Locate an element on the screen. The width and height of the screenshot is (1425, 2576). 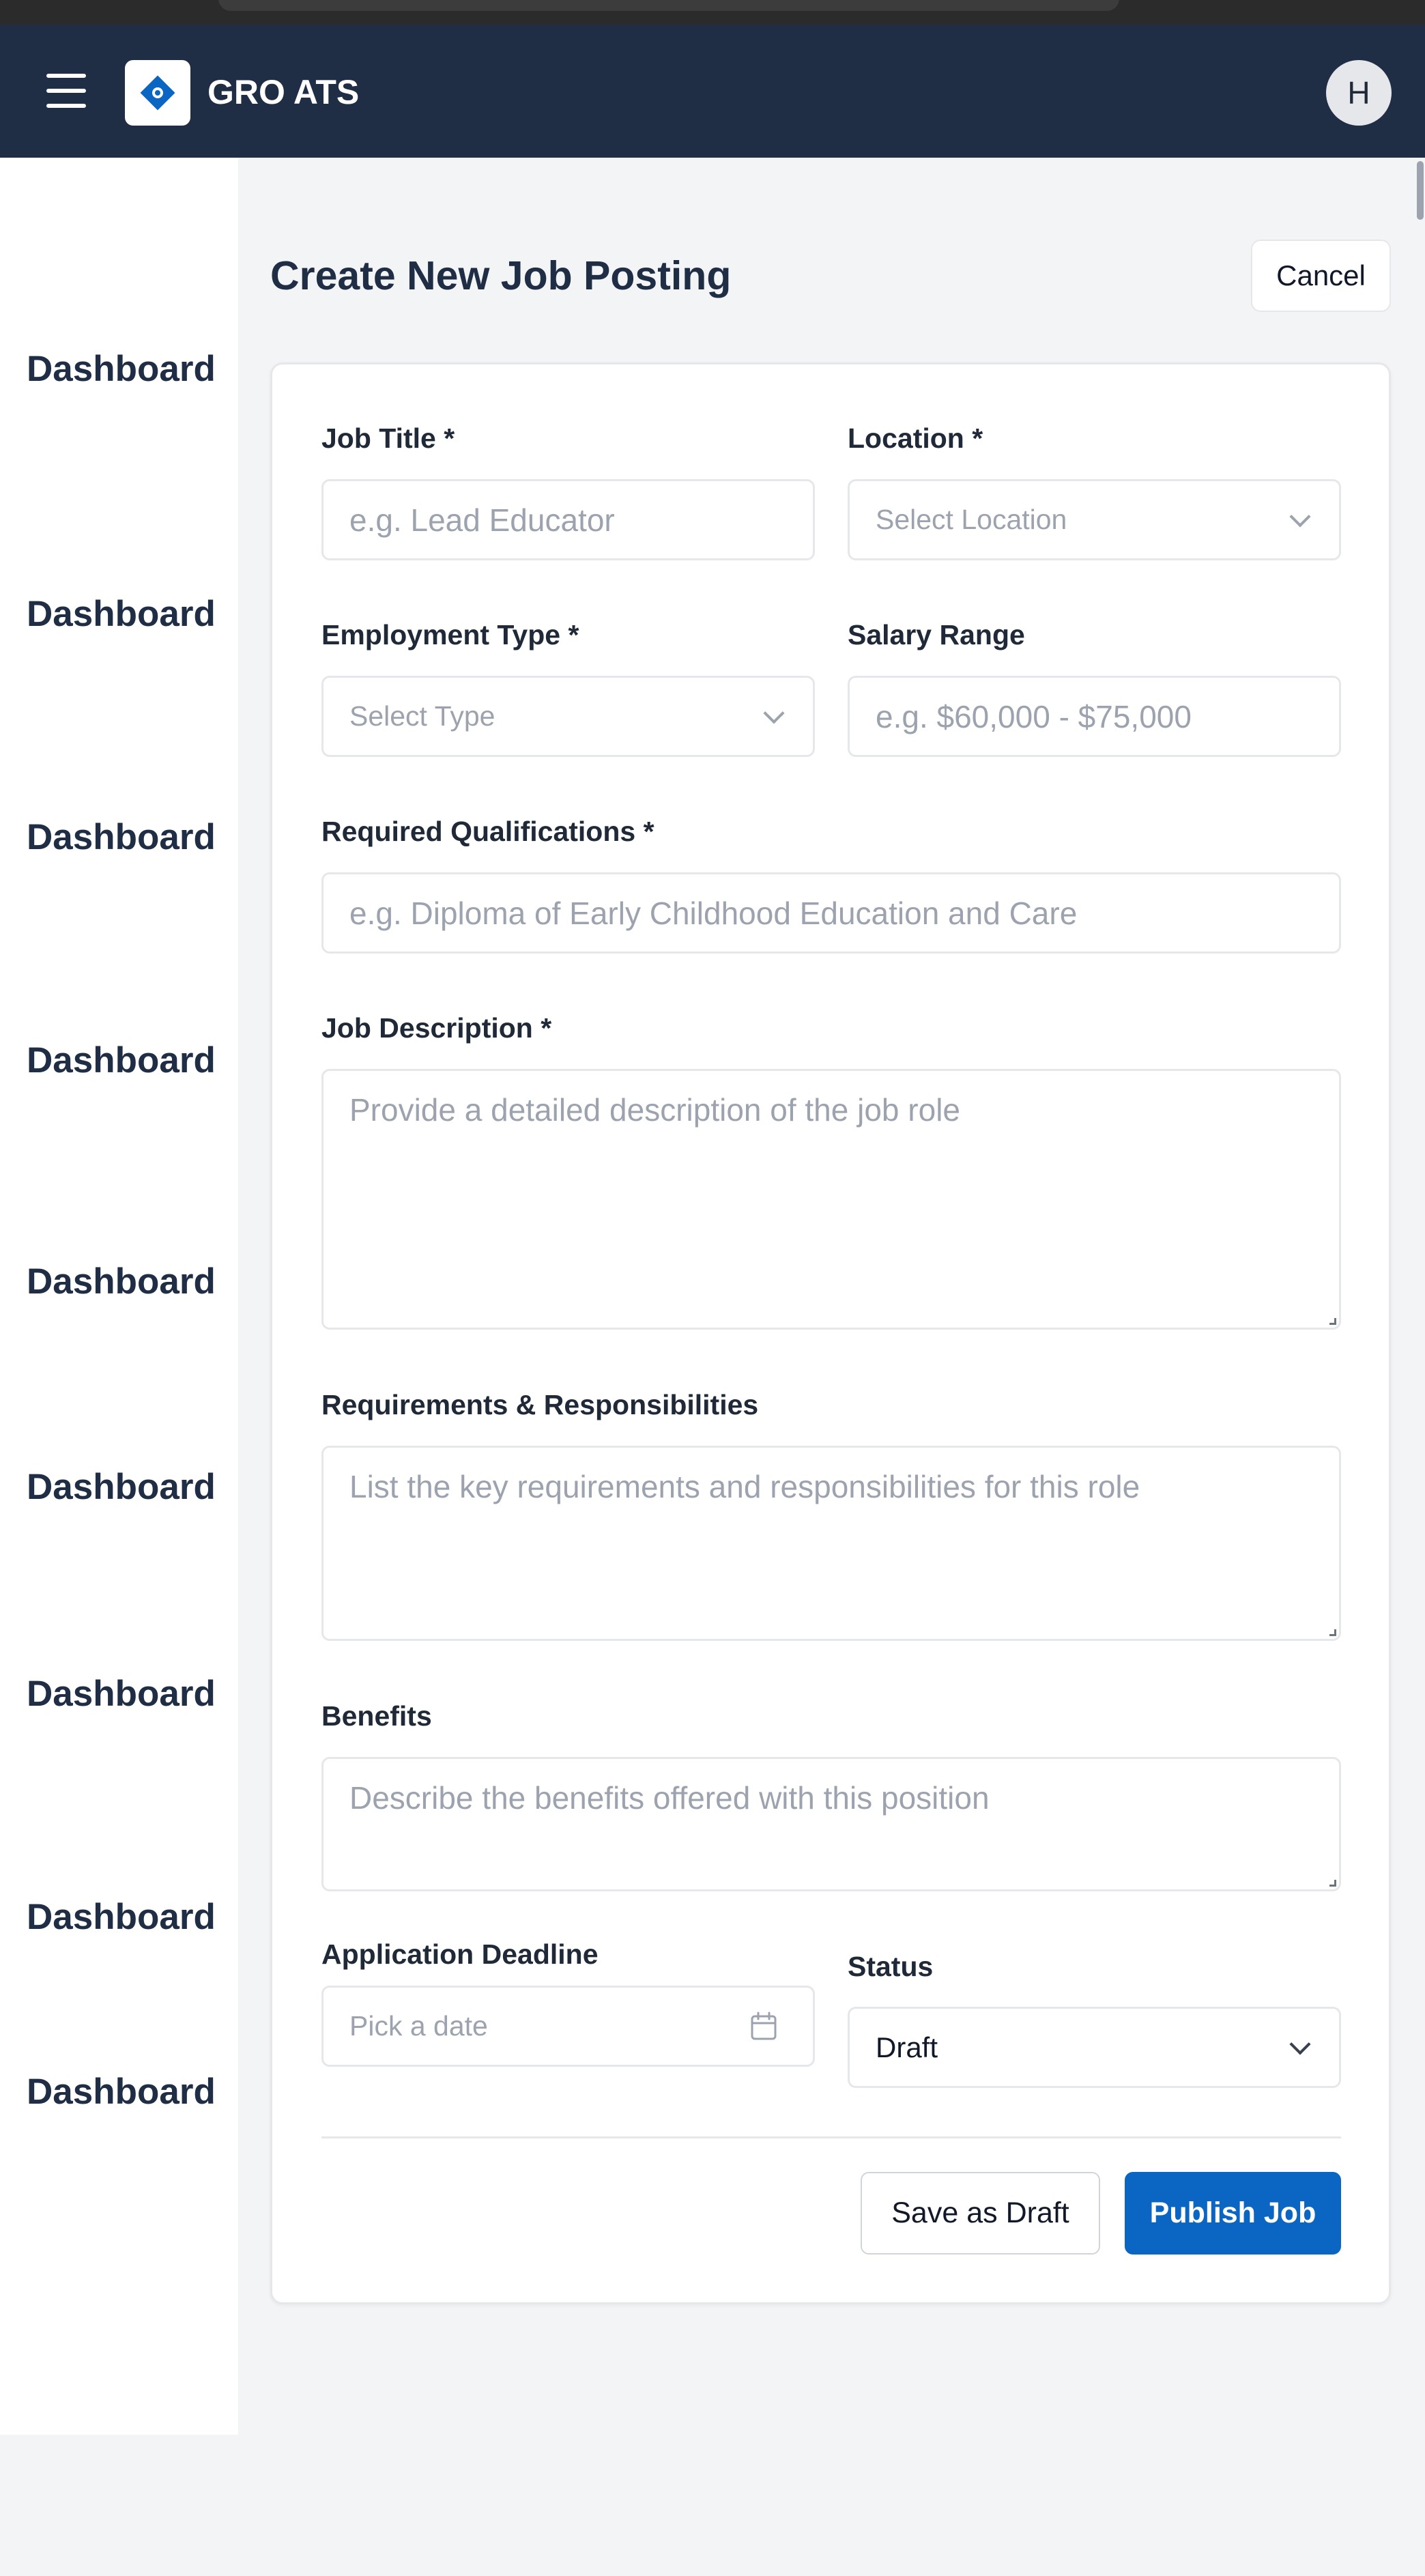
publish-job-button: Publish Job is located at coordinates (1233, 2213).